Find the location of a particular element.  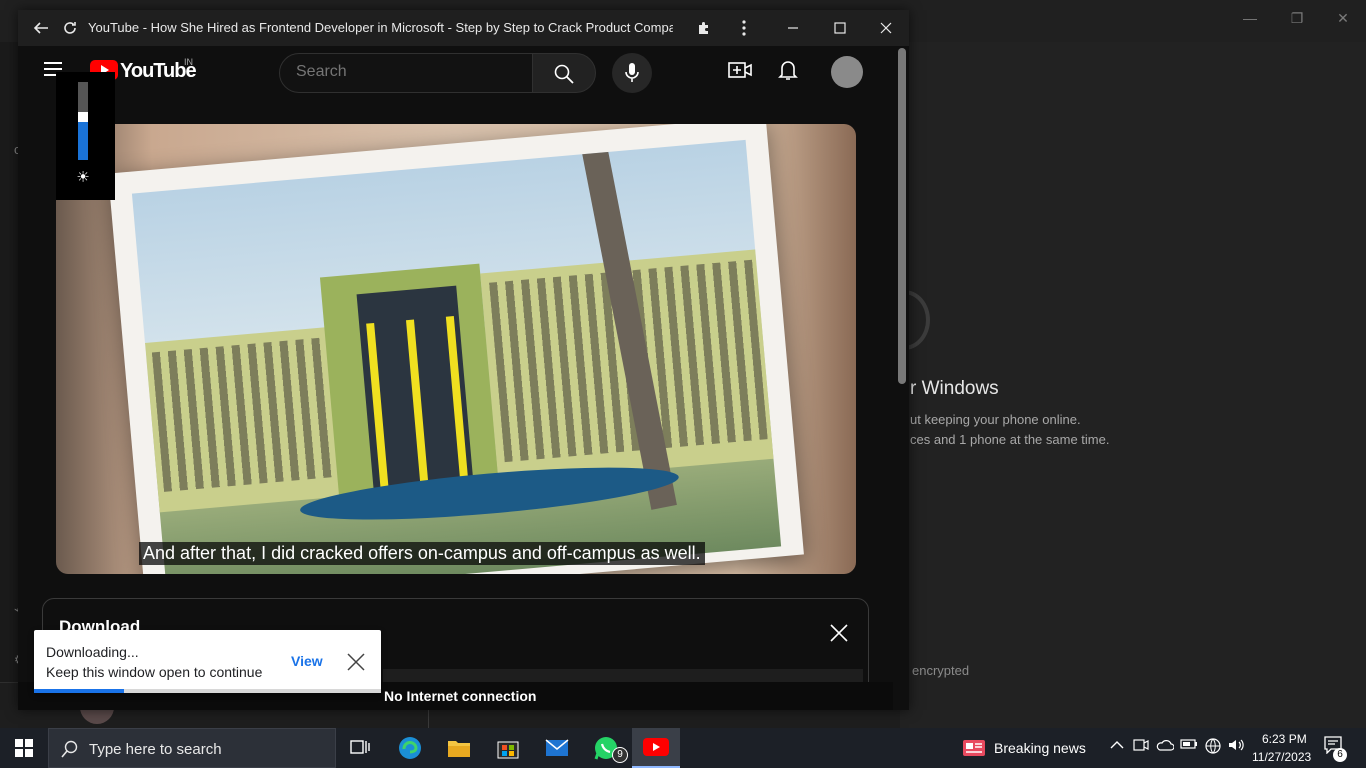

microphone-icon is located at coordinates (632, 72).